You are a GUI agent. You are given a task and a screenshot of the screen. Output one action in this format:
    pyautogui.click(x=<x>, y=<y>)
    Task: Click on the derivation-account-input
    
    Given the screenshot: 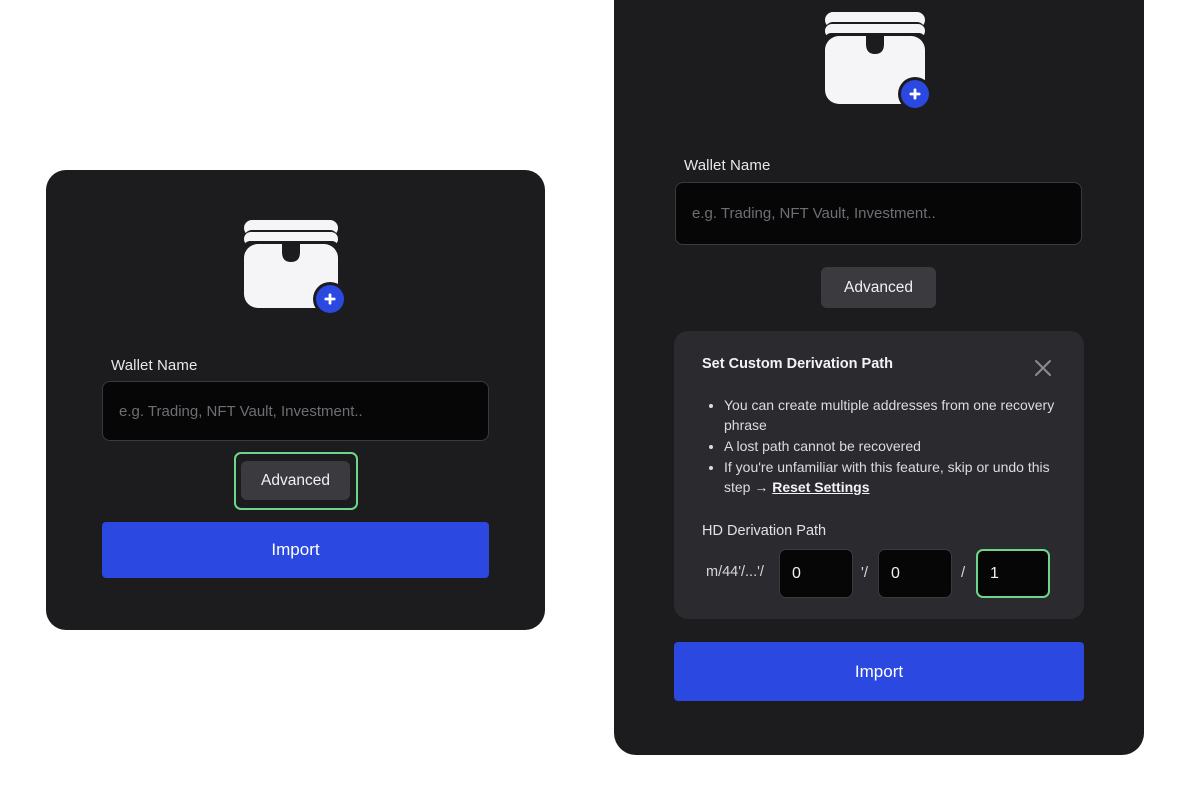 What is the action you would take?
    pyautogui.click(x=816, y=573)
    